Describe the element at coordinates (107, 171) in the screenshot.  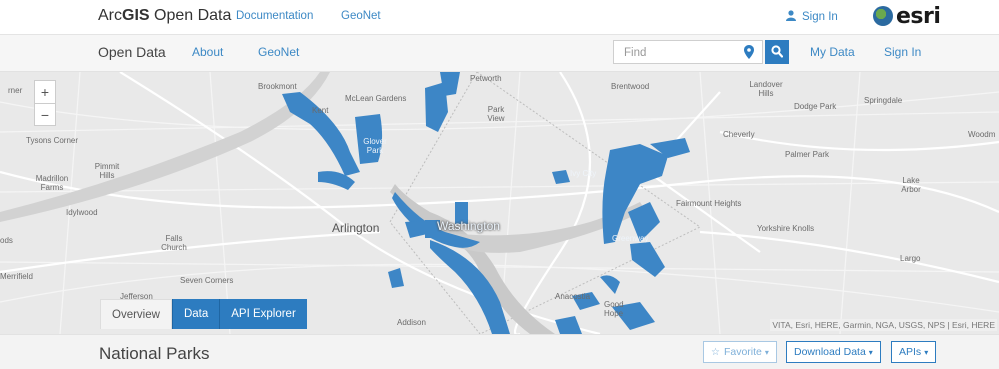
I see `map-label: Pimmit Hills` at that location.